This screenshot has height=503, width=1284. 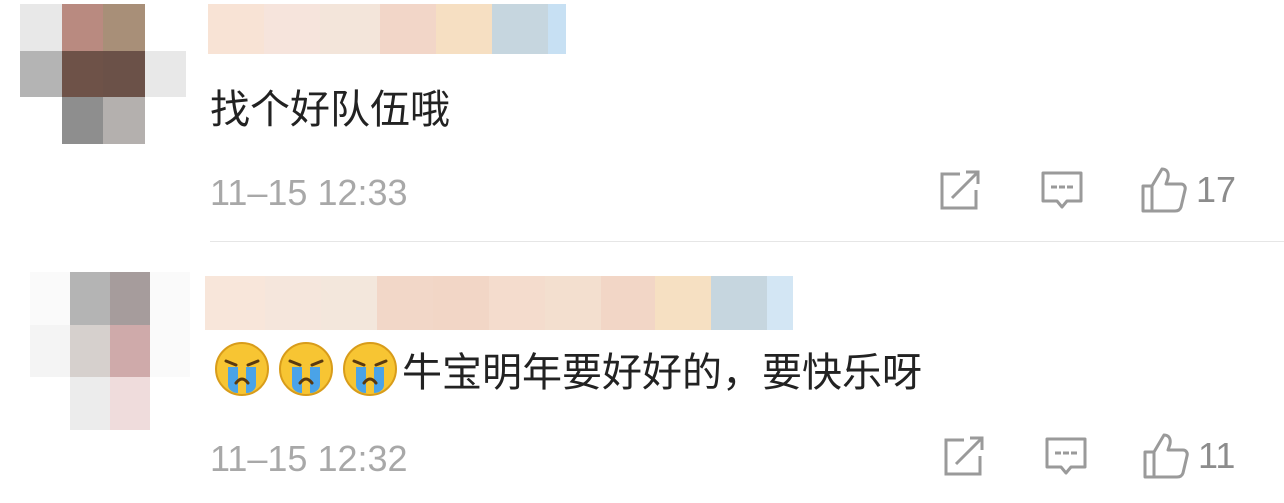 I want to click on comment-text: 牛宝明年要好好的，要快乐呀, so click(x=568, y=369).